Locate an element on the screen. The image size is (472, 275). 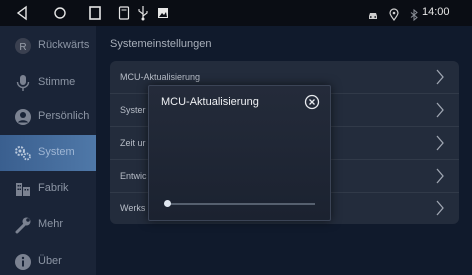
sidebar-item-rueckwaerts: R Rückwärts is located at coordinates (48, 46).